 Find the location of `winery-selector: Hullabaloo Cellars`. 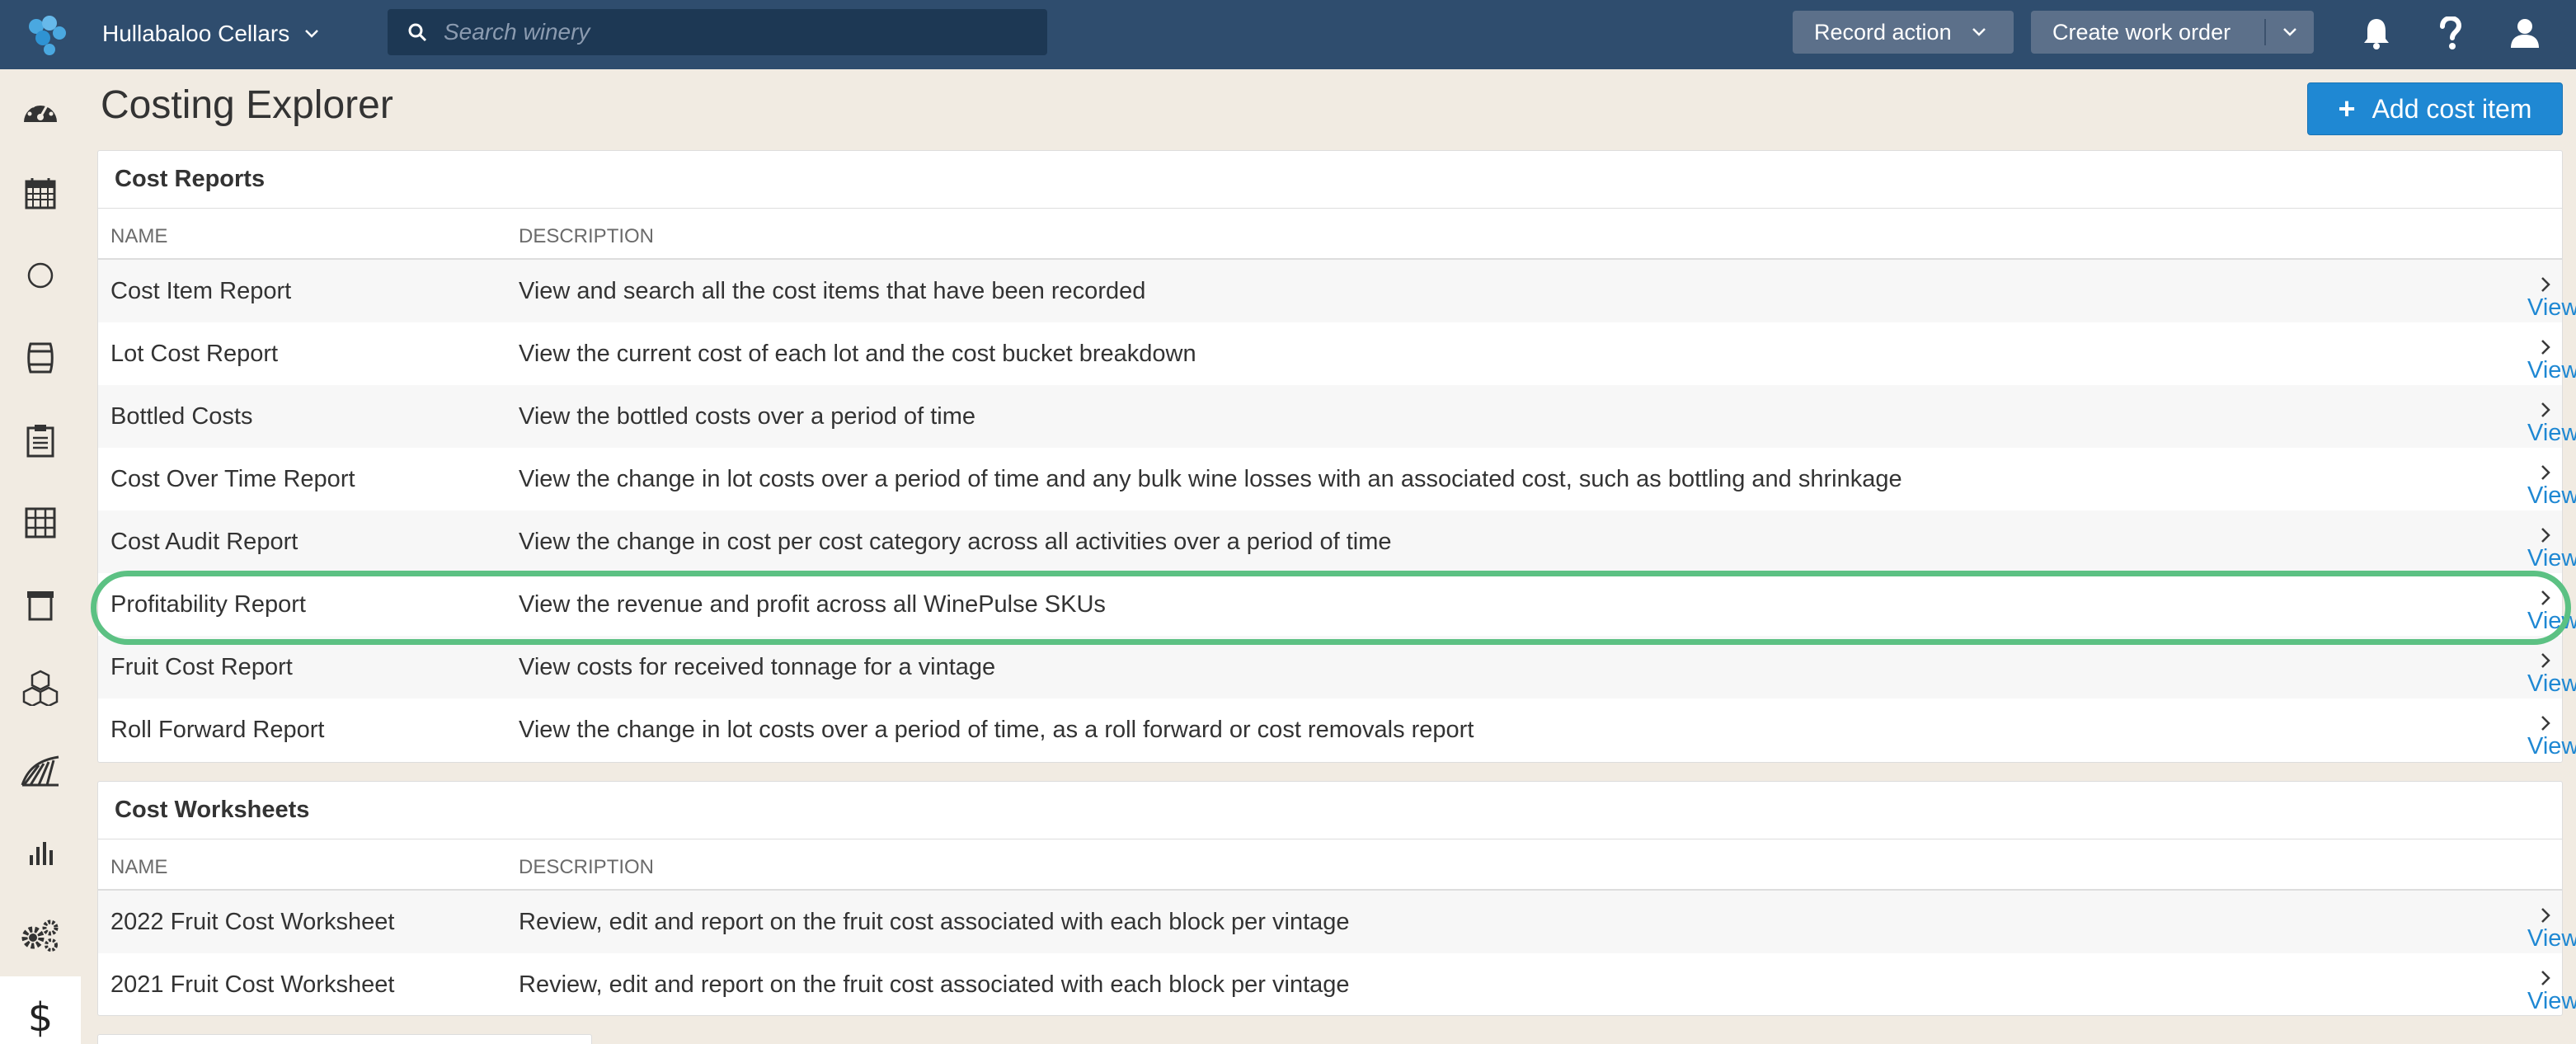

winery-selector: Hullabaloo Cellars is located at coordinates (210, 34).